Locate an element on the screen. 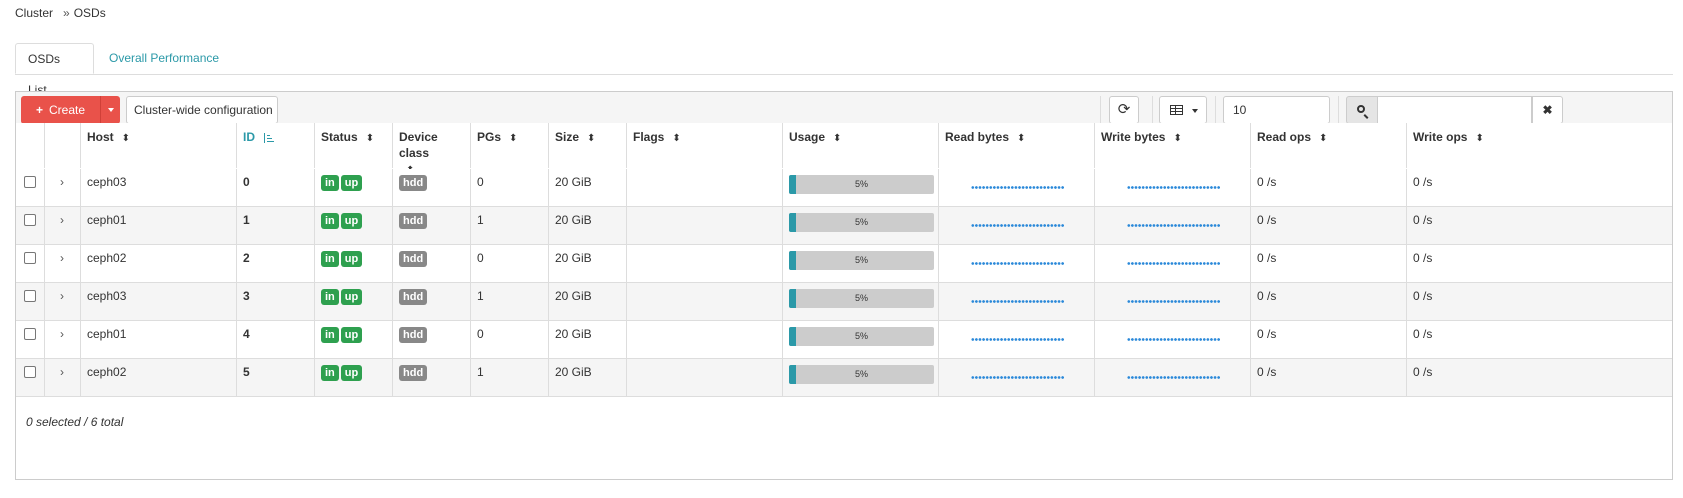 Image resolution: width=1683 pixels, height=498 pixels. refresh-icon: ⟳ is located at coordinates (1124, 109).